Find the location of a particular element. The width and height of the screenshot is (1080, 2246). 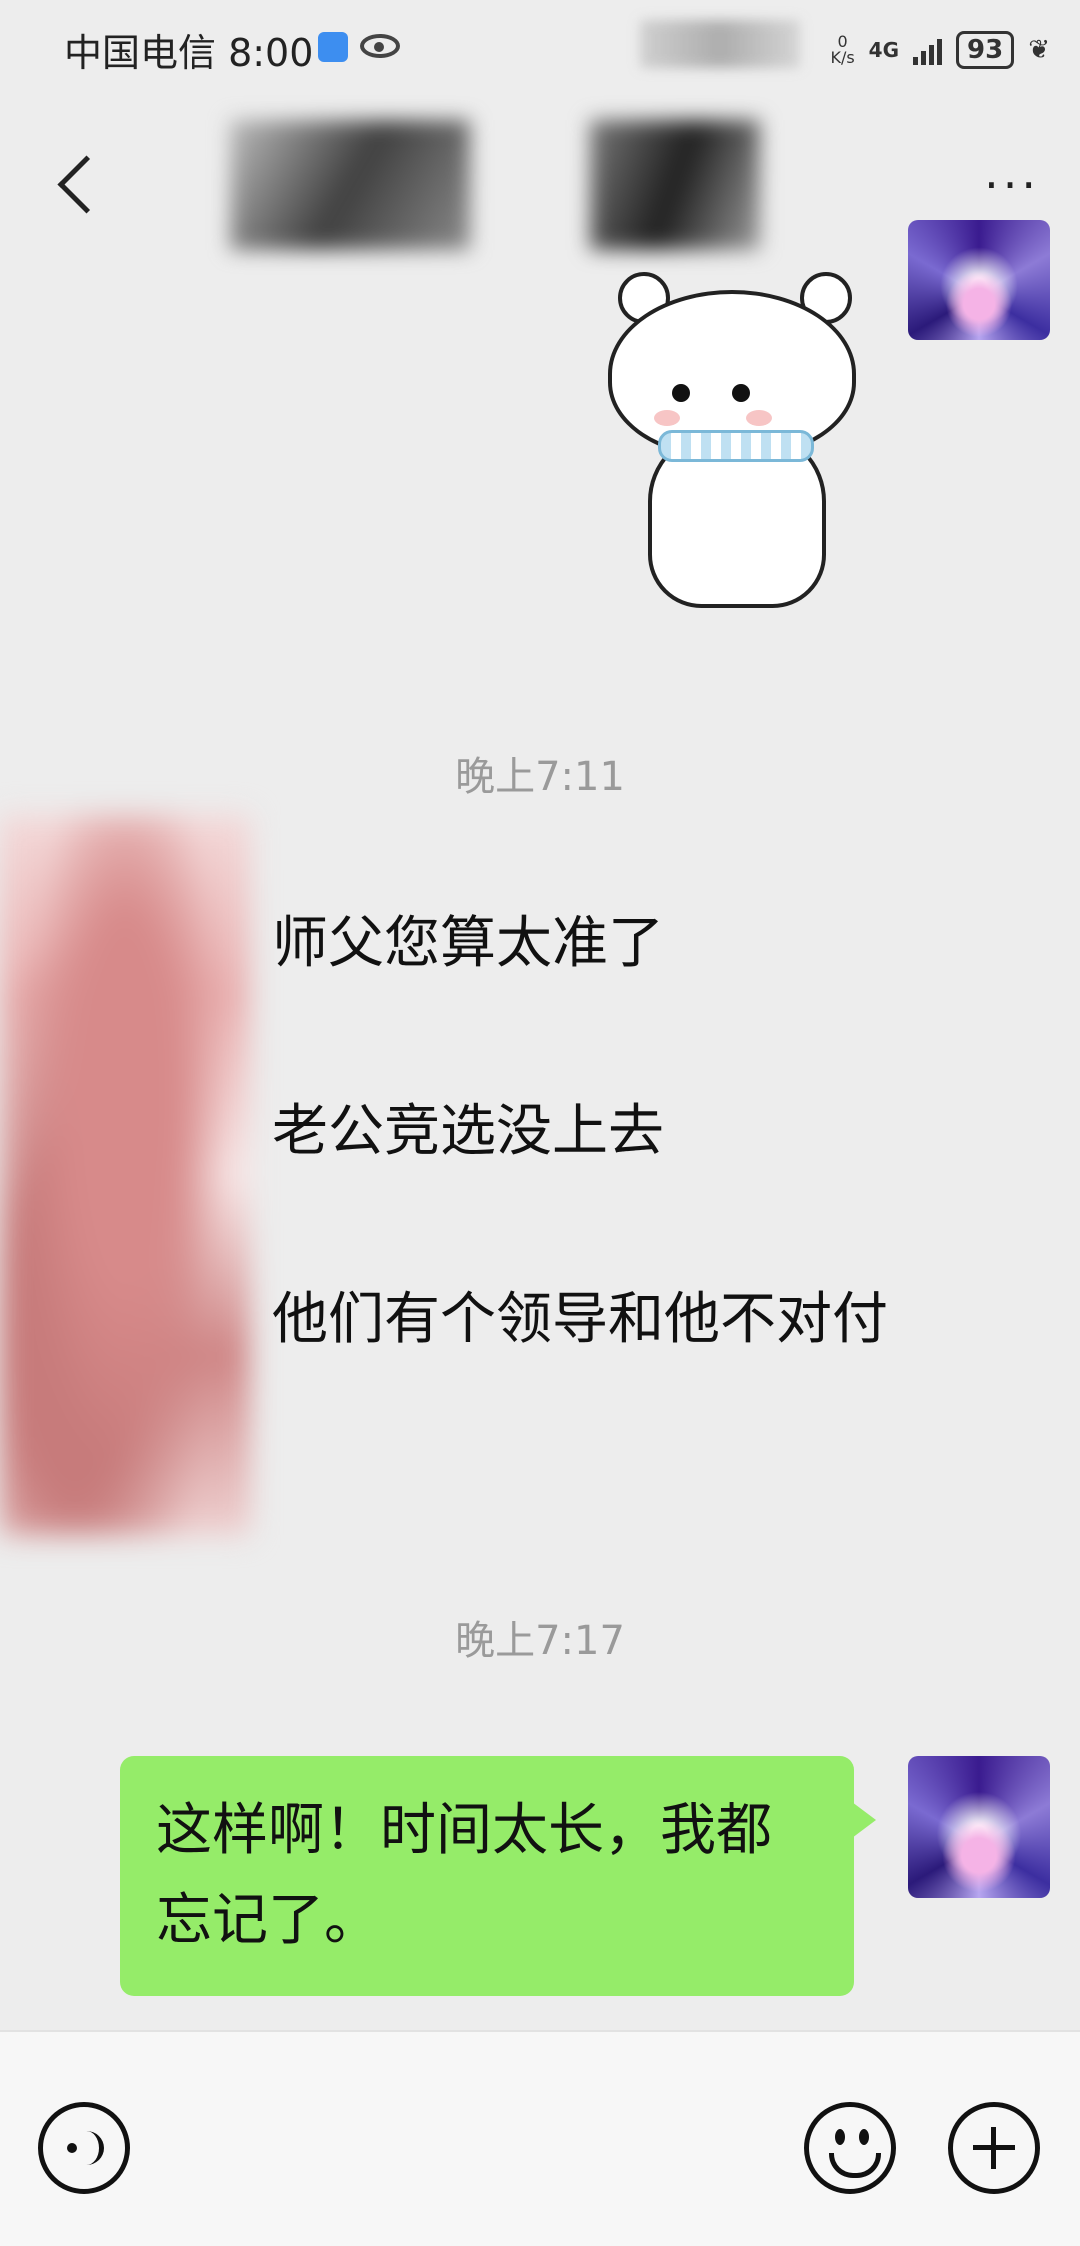

outgoing-message-text: 这样啊！时间太长，我都忘记了。 is located at coordinates (464, 1875).